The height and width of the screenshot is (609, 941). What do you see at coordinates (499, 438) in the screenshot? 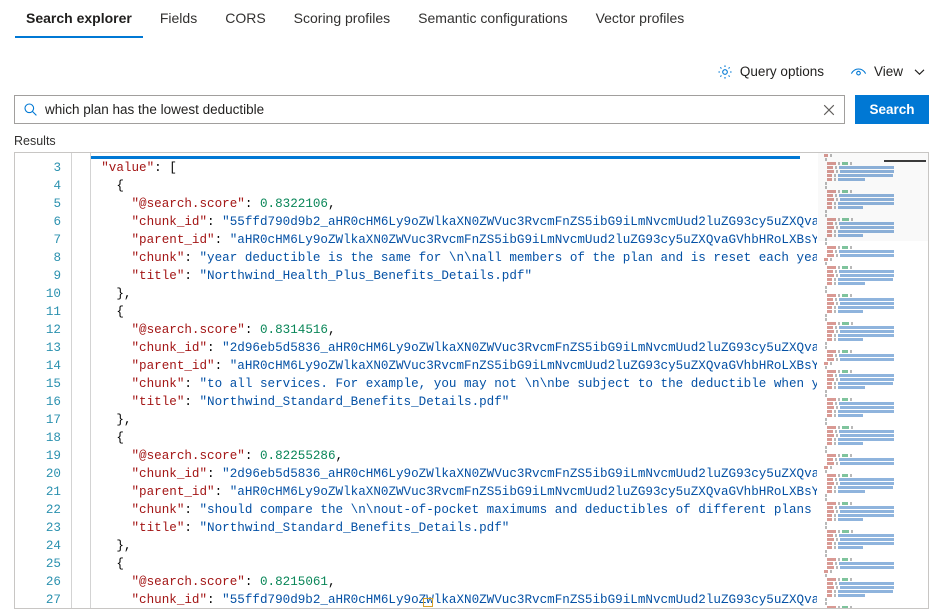
I see `code-line: {` at bounding box center [499, 438].